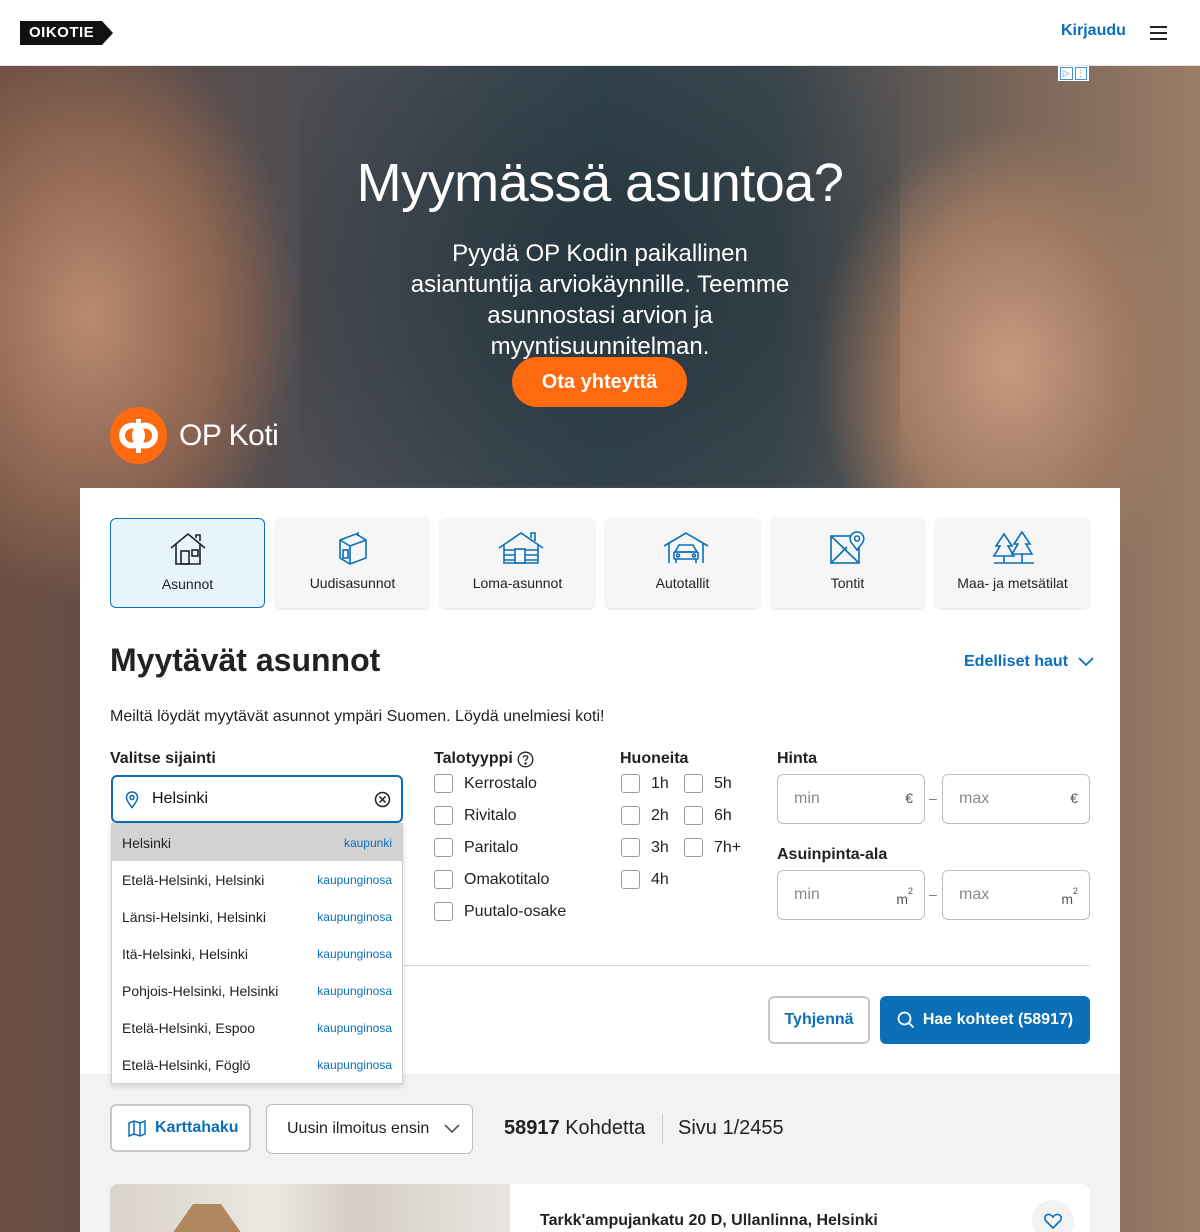 The width and height of the screenshot is (1200, 1232). What do you see at coordinates (353, 548) in the screenshot?
I see `new-building-icon` at bounding box center [353, 548].